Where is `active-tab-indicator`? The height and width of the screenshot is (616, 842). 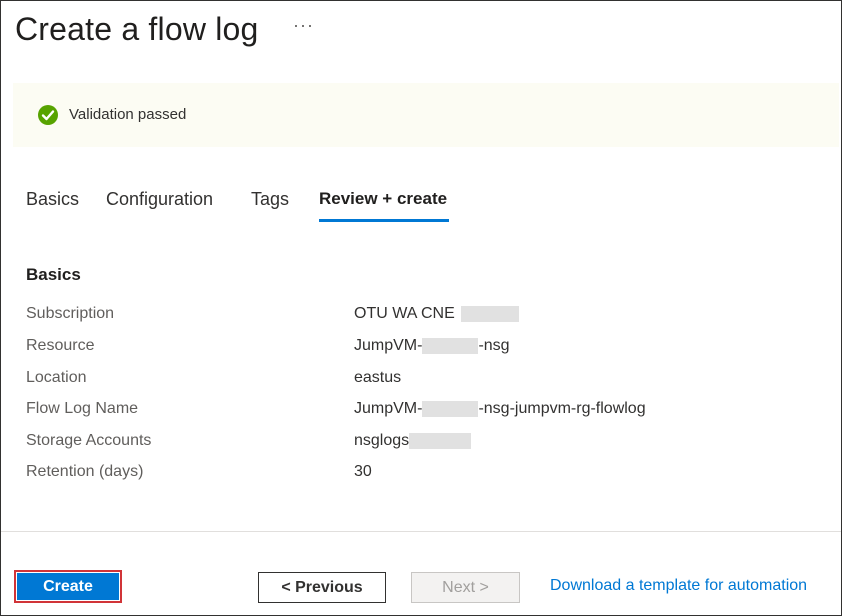 active-tab-indicator is located at coordinates (384, 220).